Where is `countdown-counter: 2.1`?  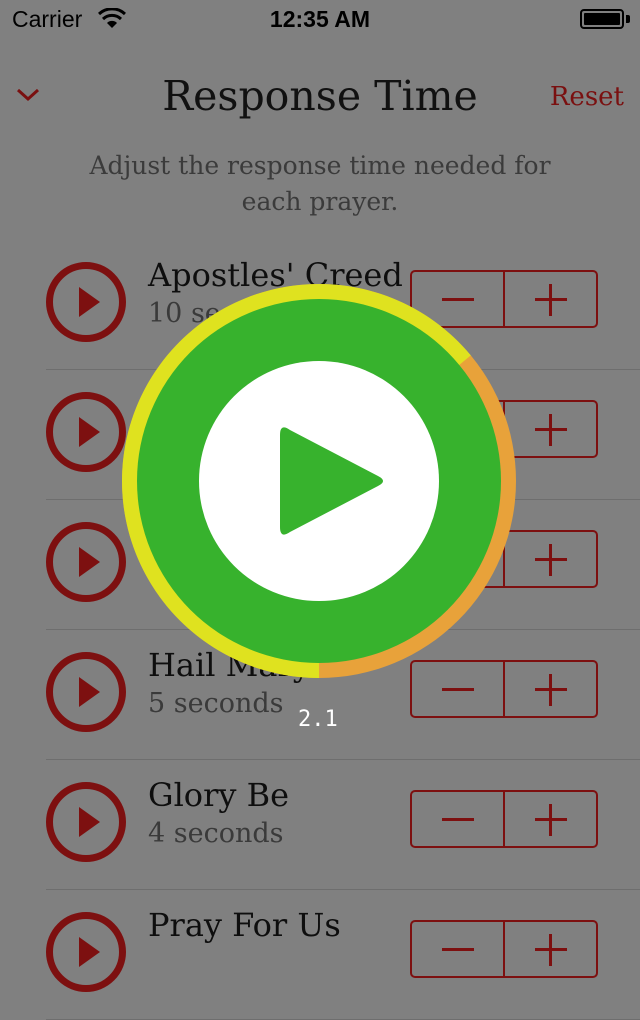
countdown-counter: 2.1 is located at coordinates (318, 719).